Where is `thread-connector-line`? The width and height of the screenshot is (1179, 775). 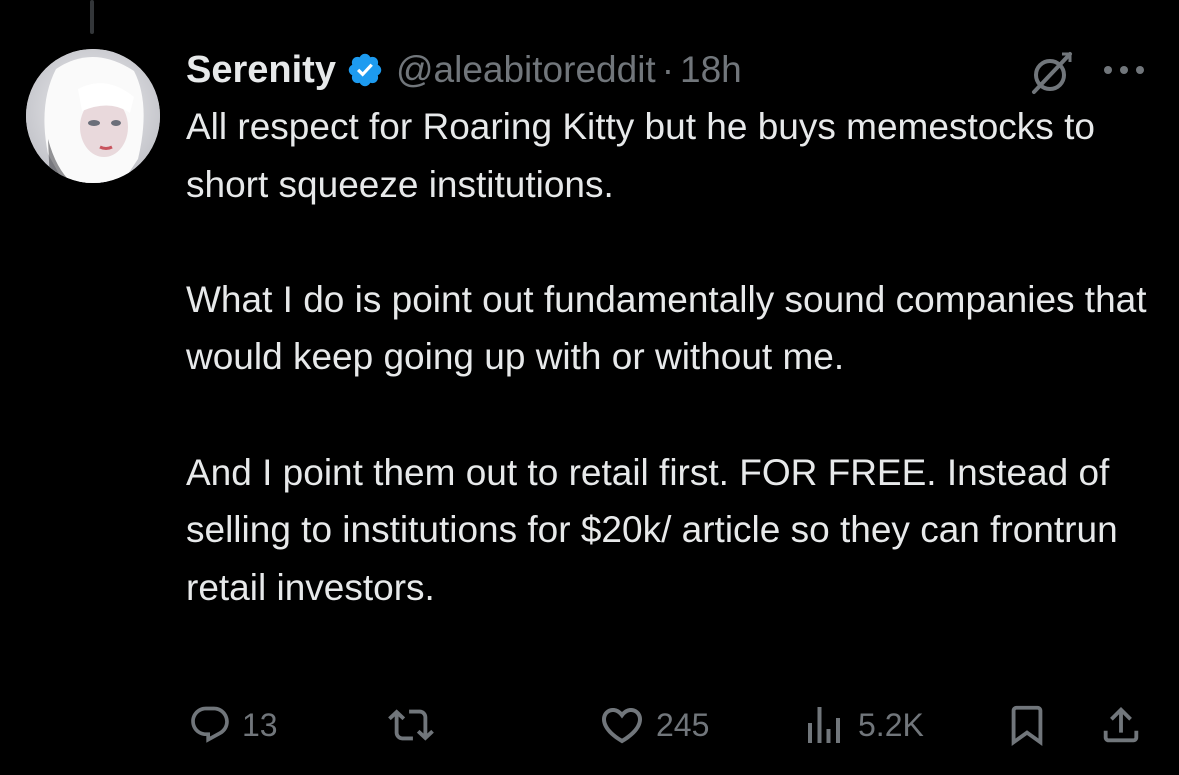
thread-connector-line is located at coordinates (92, 17).